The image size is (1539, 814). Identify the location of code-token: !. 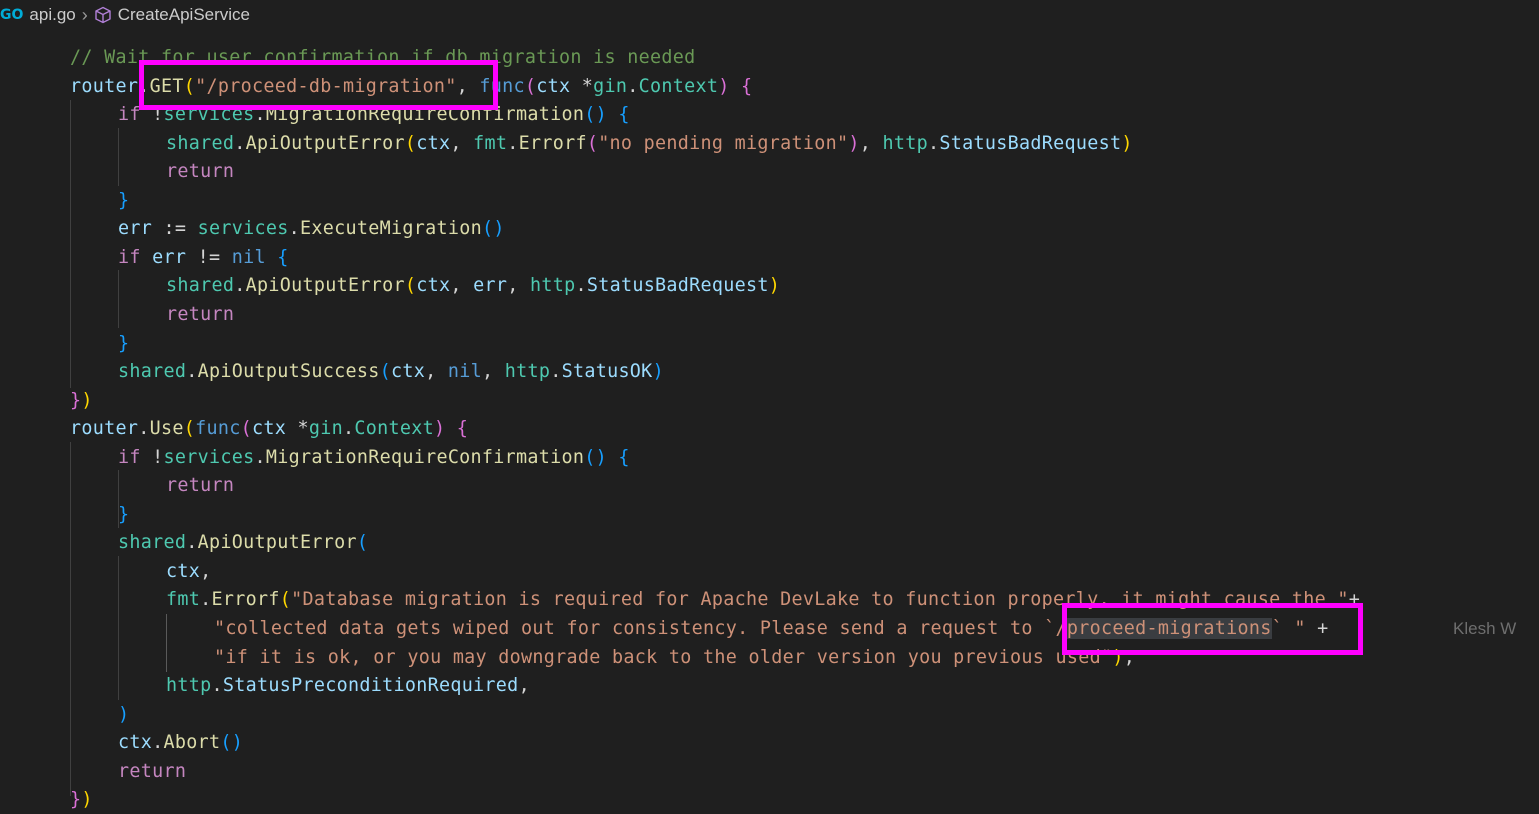
(158, 457).